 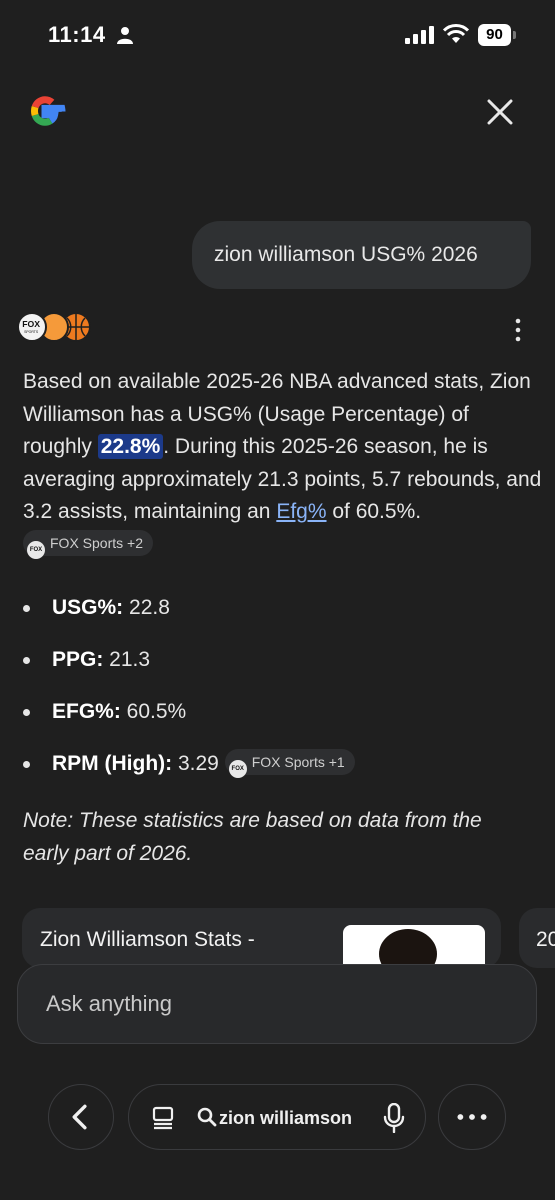 What do you see at coordinates (277, 37) in the screenshot?
I see `status-bar: 11:14 90` at bounding box center [277, 37].